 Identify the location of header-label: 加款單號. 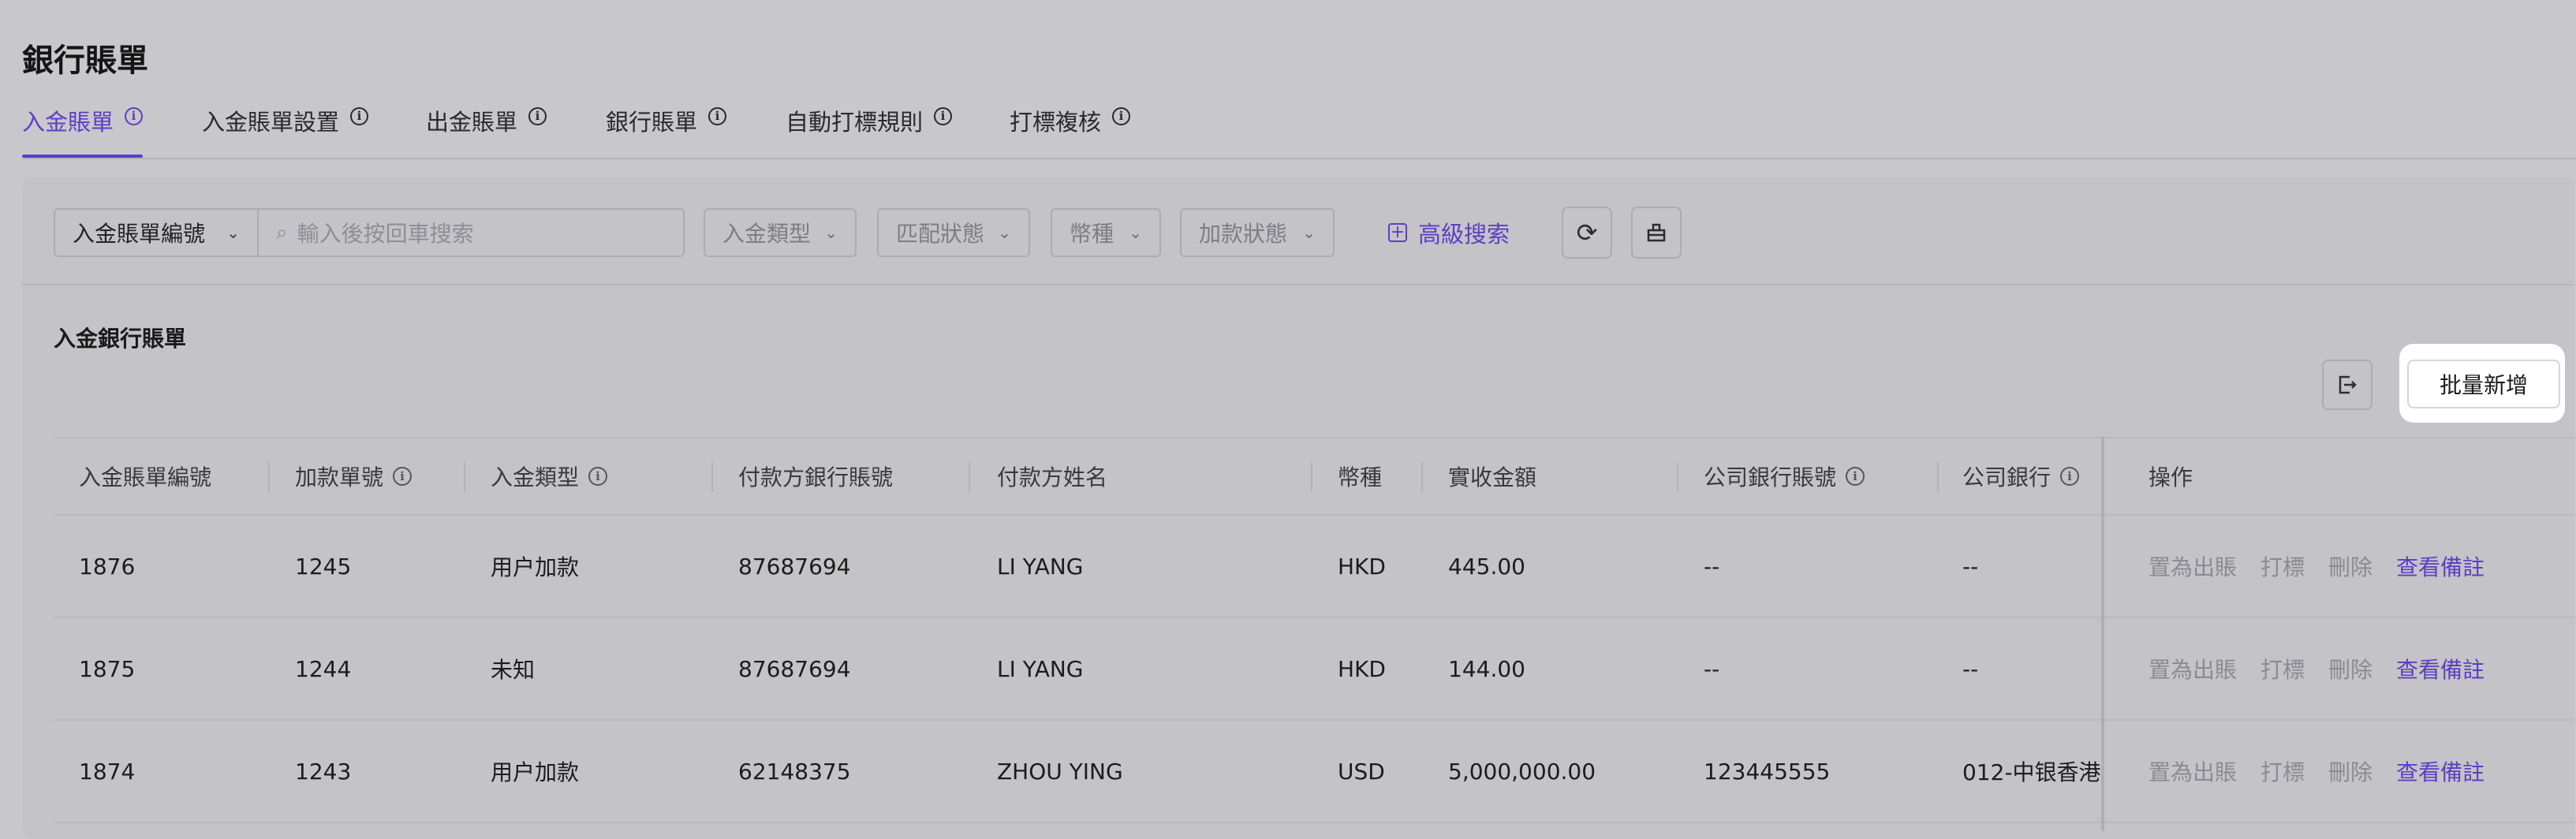
(339, 477).